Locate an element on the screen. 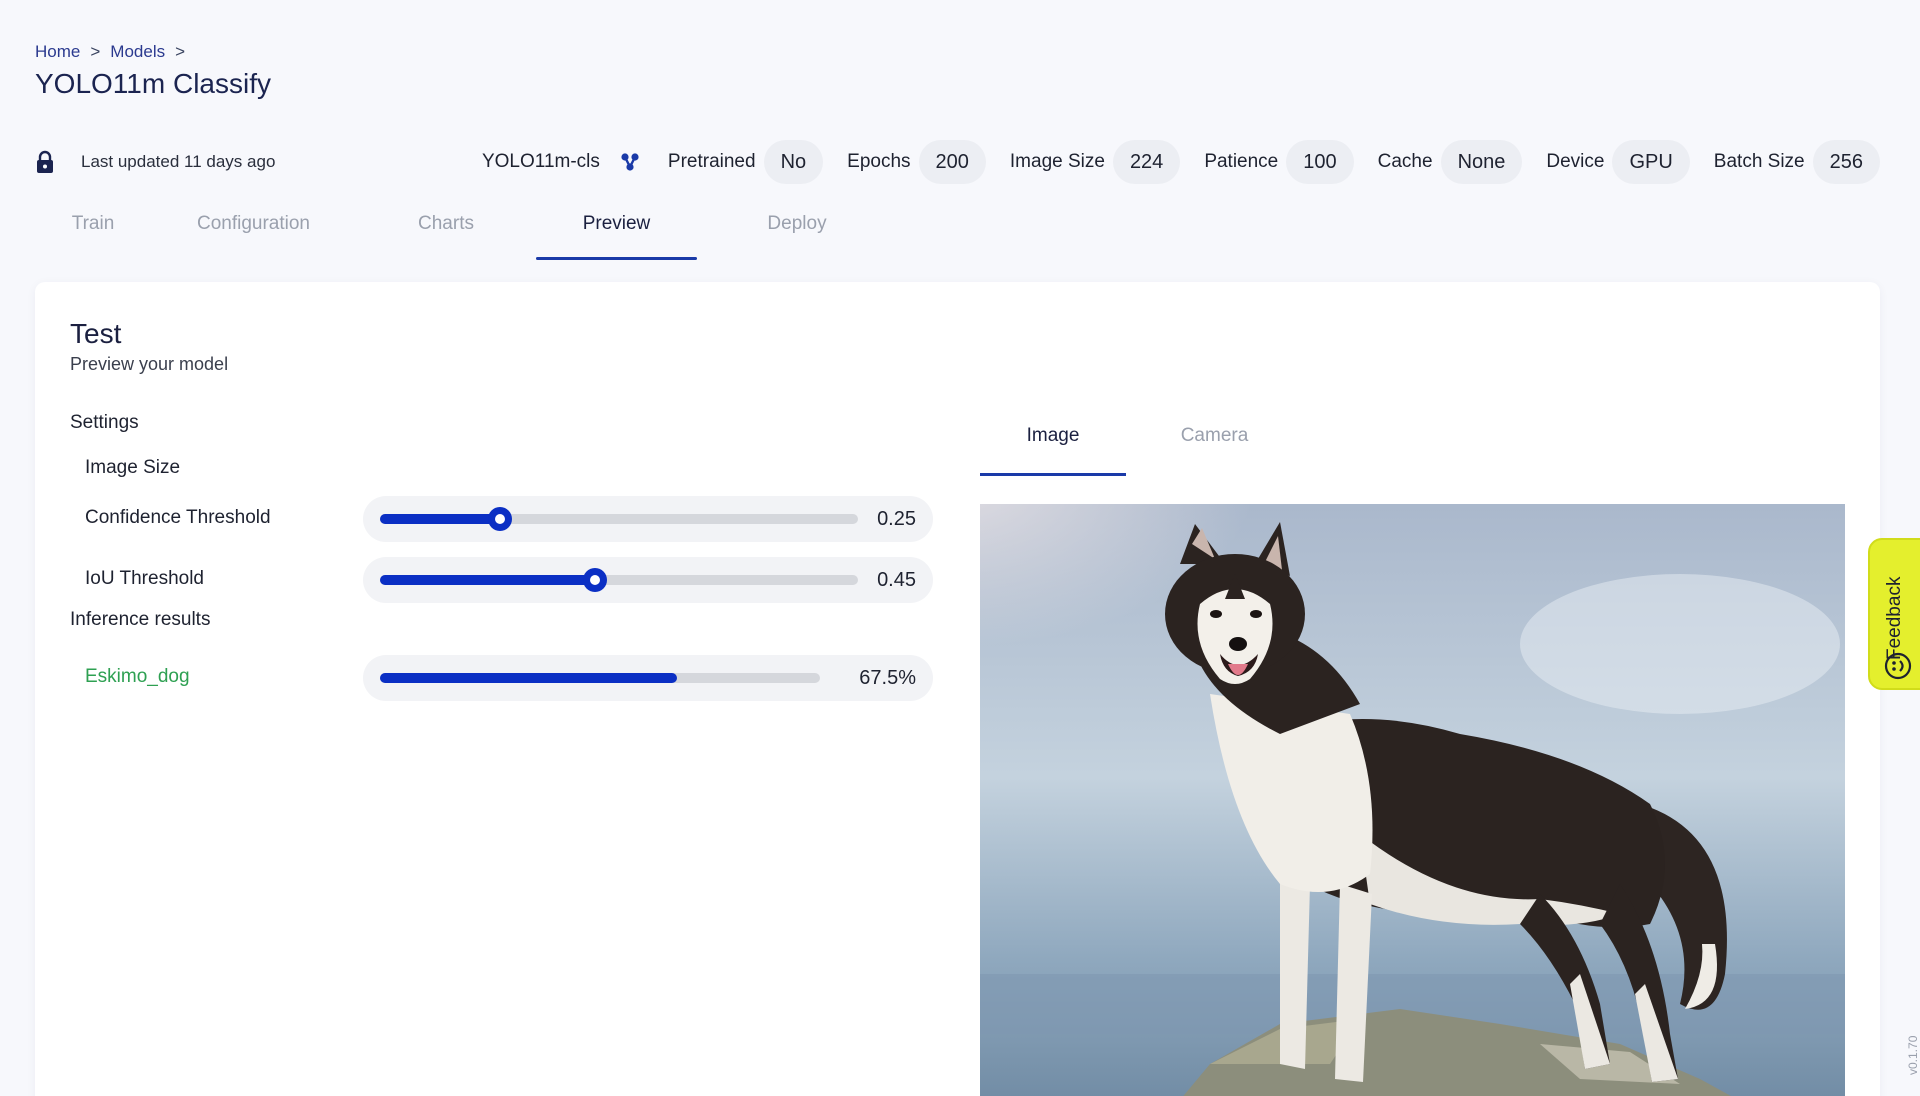 The image size is (1920, 1096). param-value: None is located at coordinates (1481, 162).